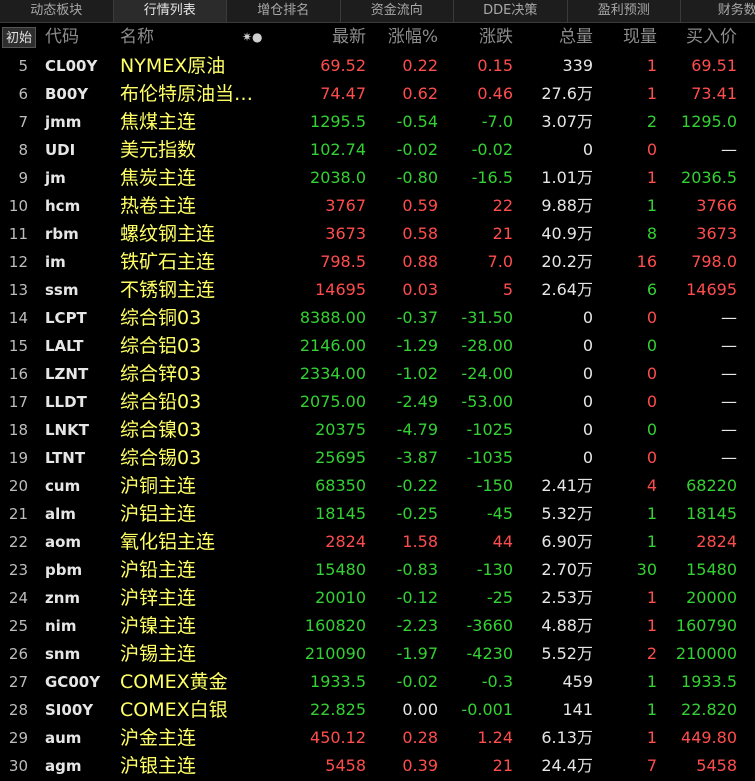 This screenshot has width=755, height=781. I want to click on change-value: -25, so click(499, 597).